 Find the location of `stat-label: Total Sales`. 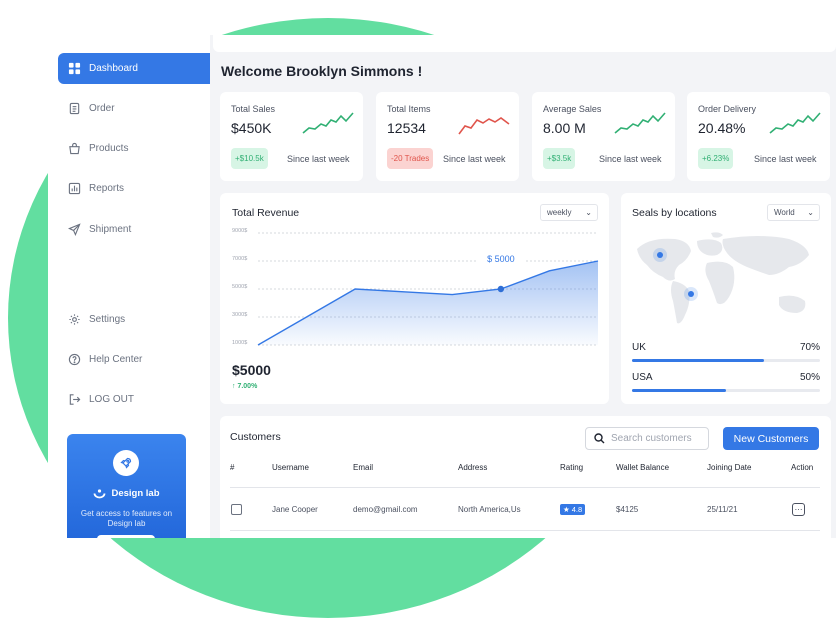

stat-label: Total Sales is located at coordinates (253, 109).